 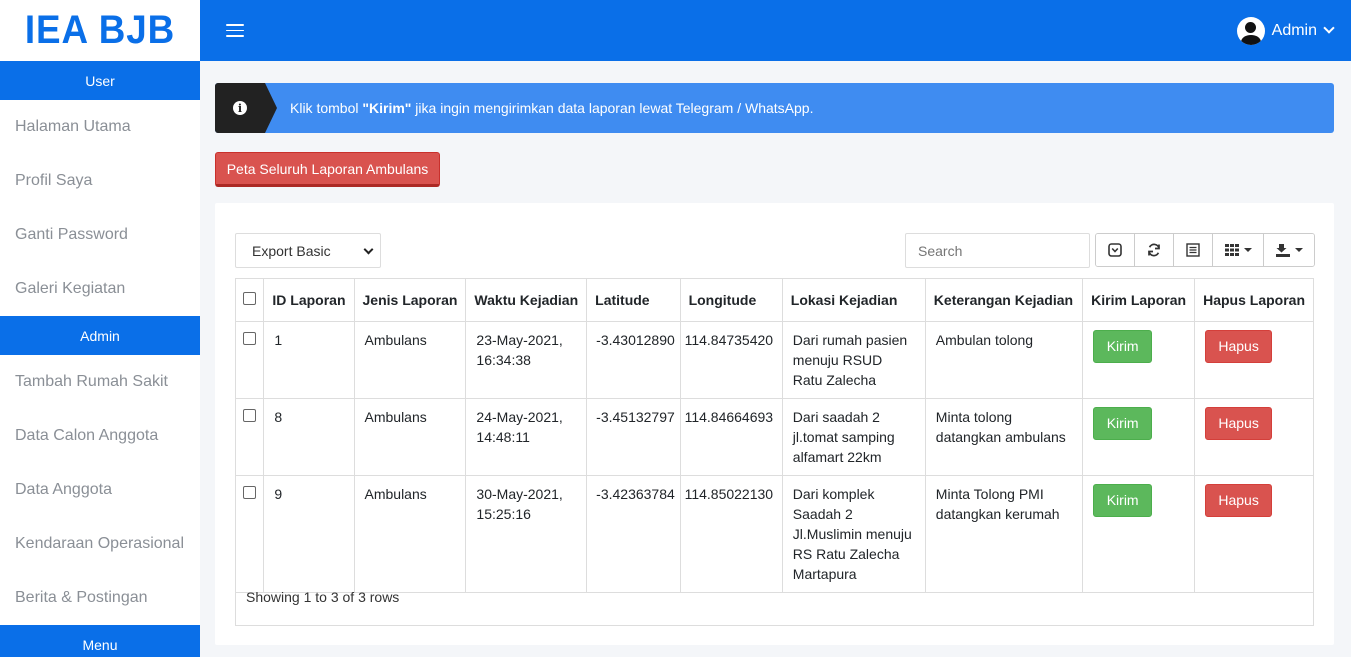 What do you see at coordinates (323, 597) in the screenshot?
I see `pagination-info: Showing 1 to 3 of 3 rows` at bounding box center [323, 597].